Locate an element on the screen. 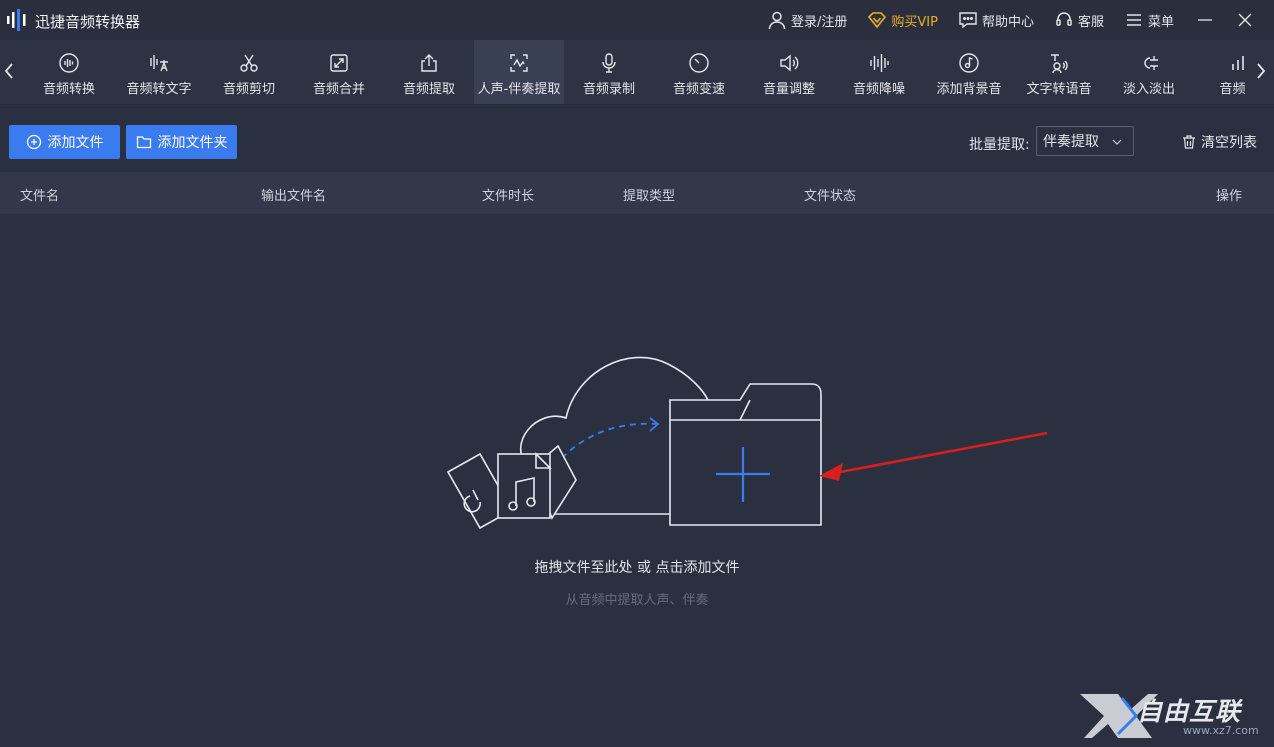 The width and height of the screenshot is (1274, 747). drop-prompt: 拖拽文件至此处 或 点击添加文件 is located at coordinates (637, 567).